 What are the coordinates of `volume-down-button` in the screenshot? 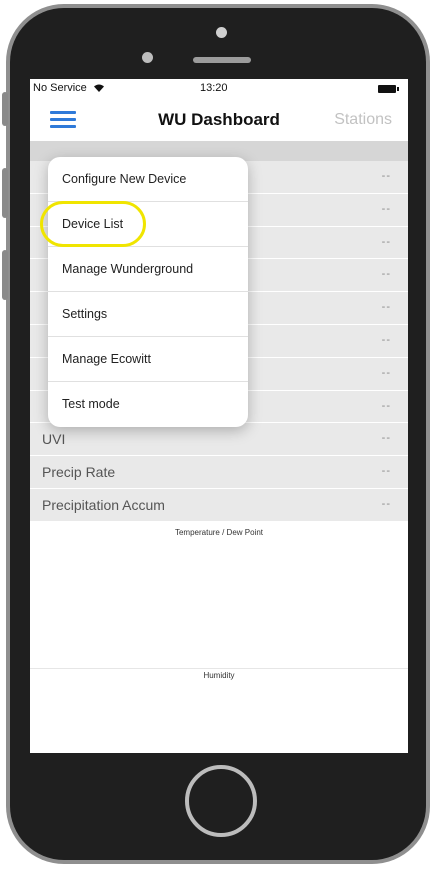 It's located at (5, 275).